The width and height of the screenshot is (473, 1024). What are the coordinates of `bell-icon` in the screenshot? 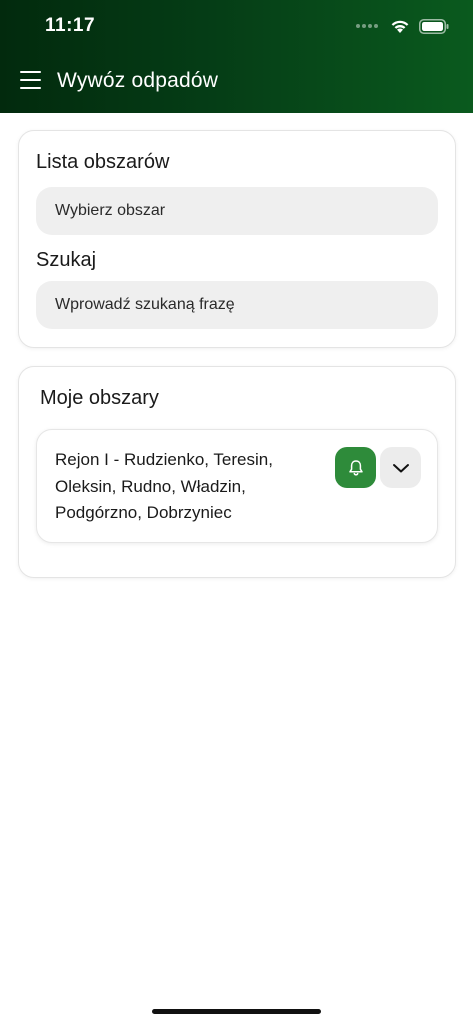 It's located at (355, 467).